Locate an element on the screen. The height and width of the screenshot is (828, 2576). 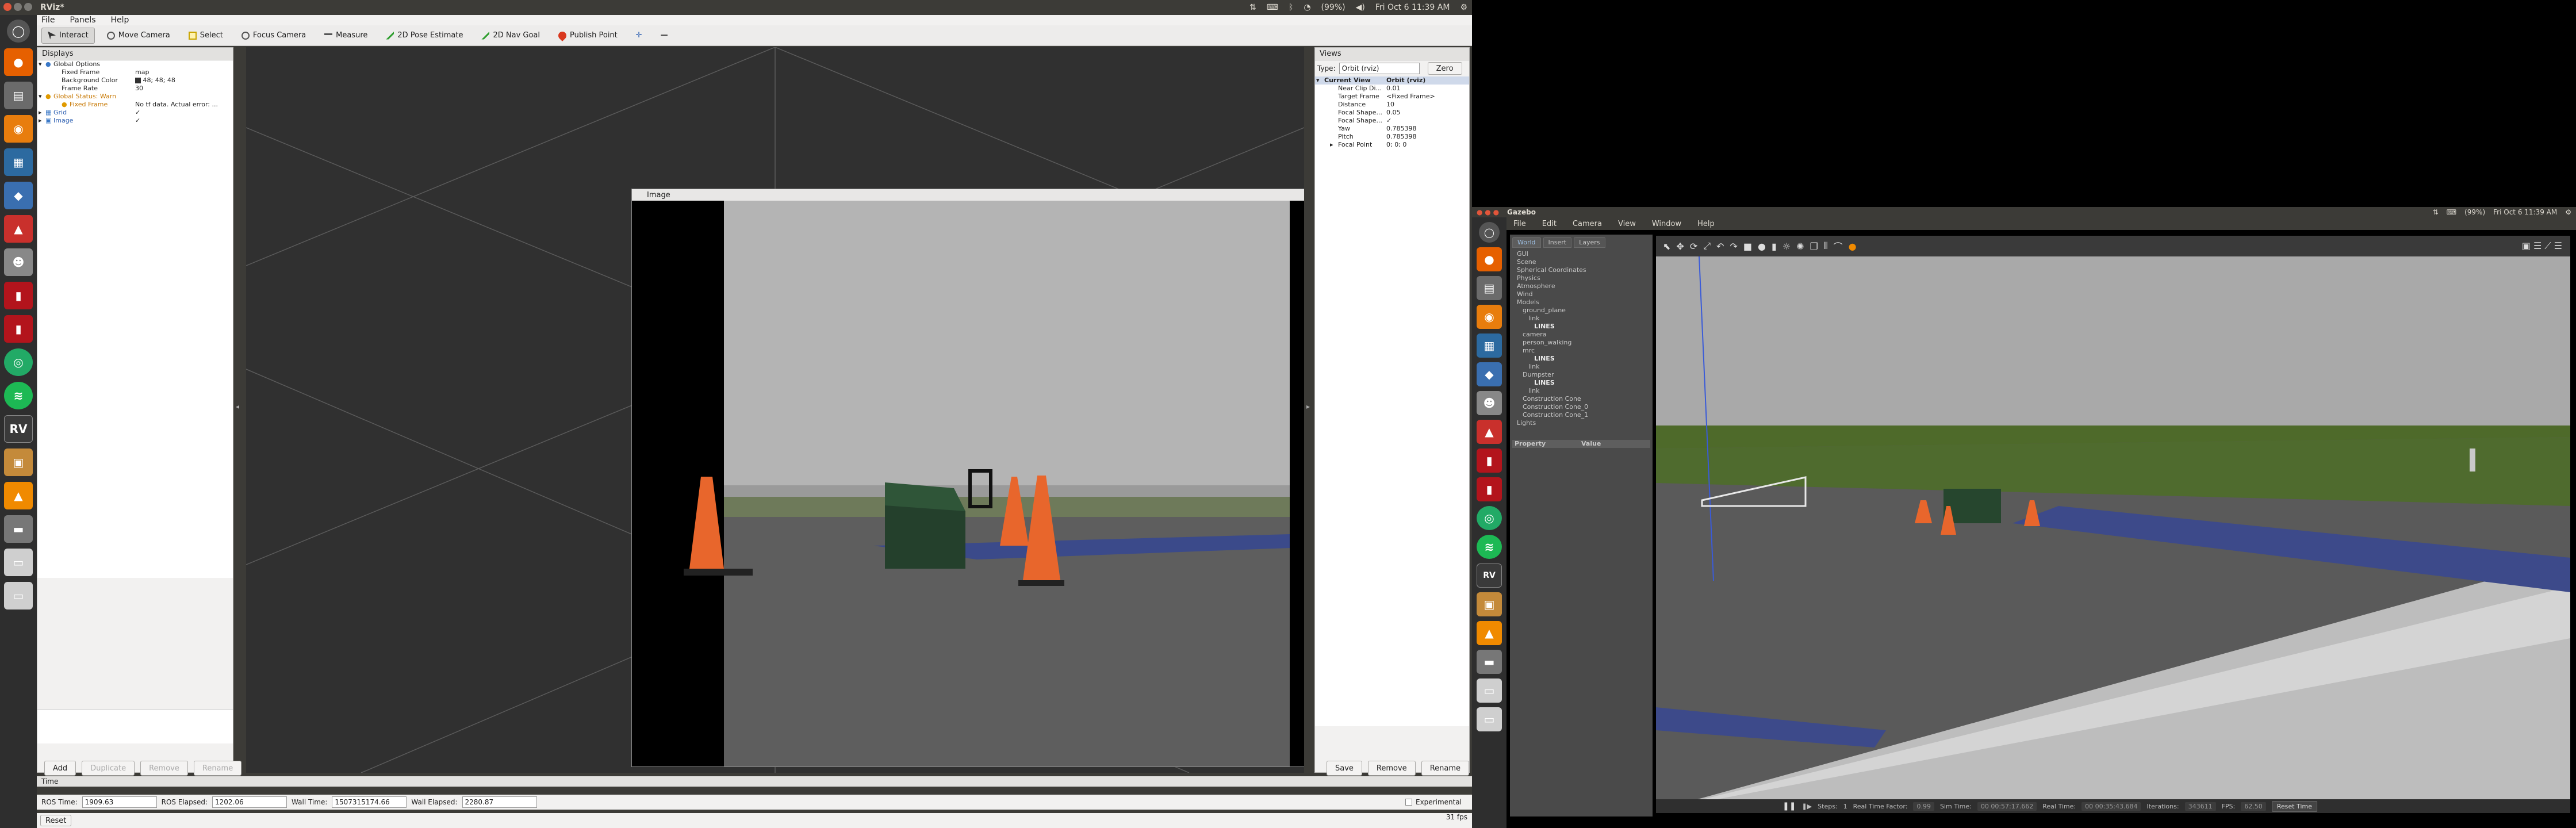
tree-row-image: ▸ ▣ Image ✓ is located at coordinates (135, 121).